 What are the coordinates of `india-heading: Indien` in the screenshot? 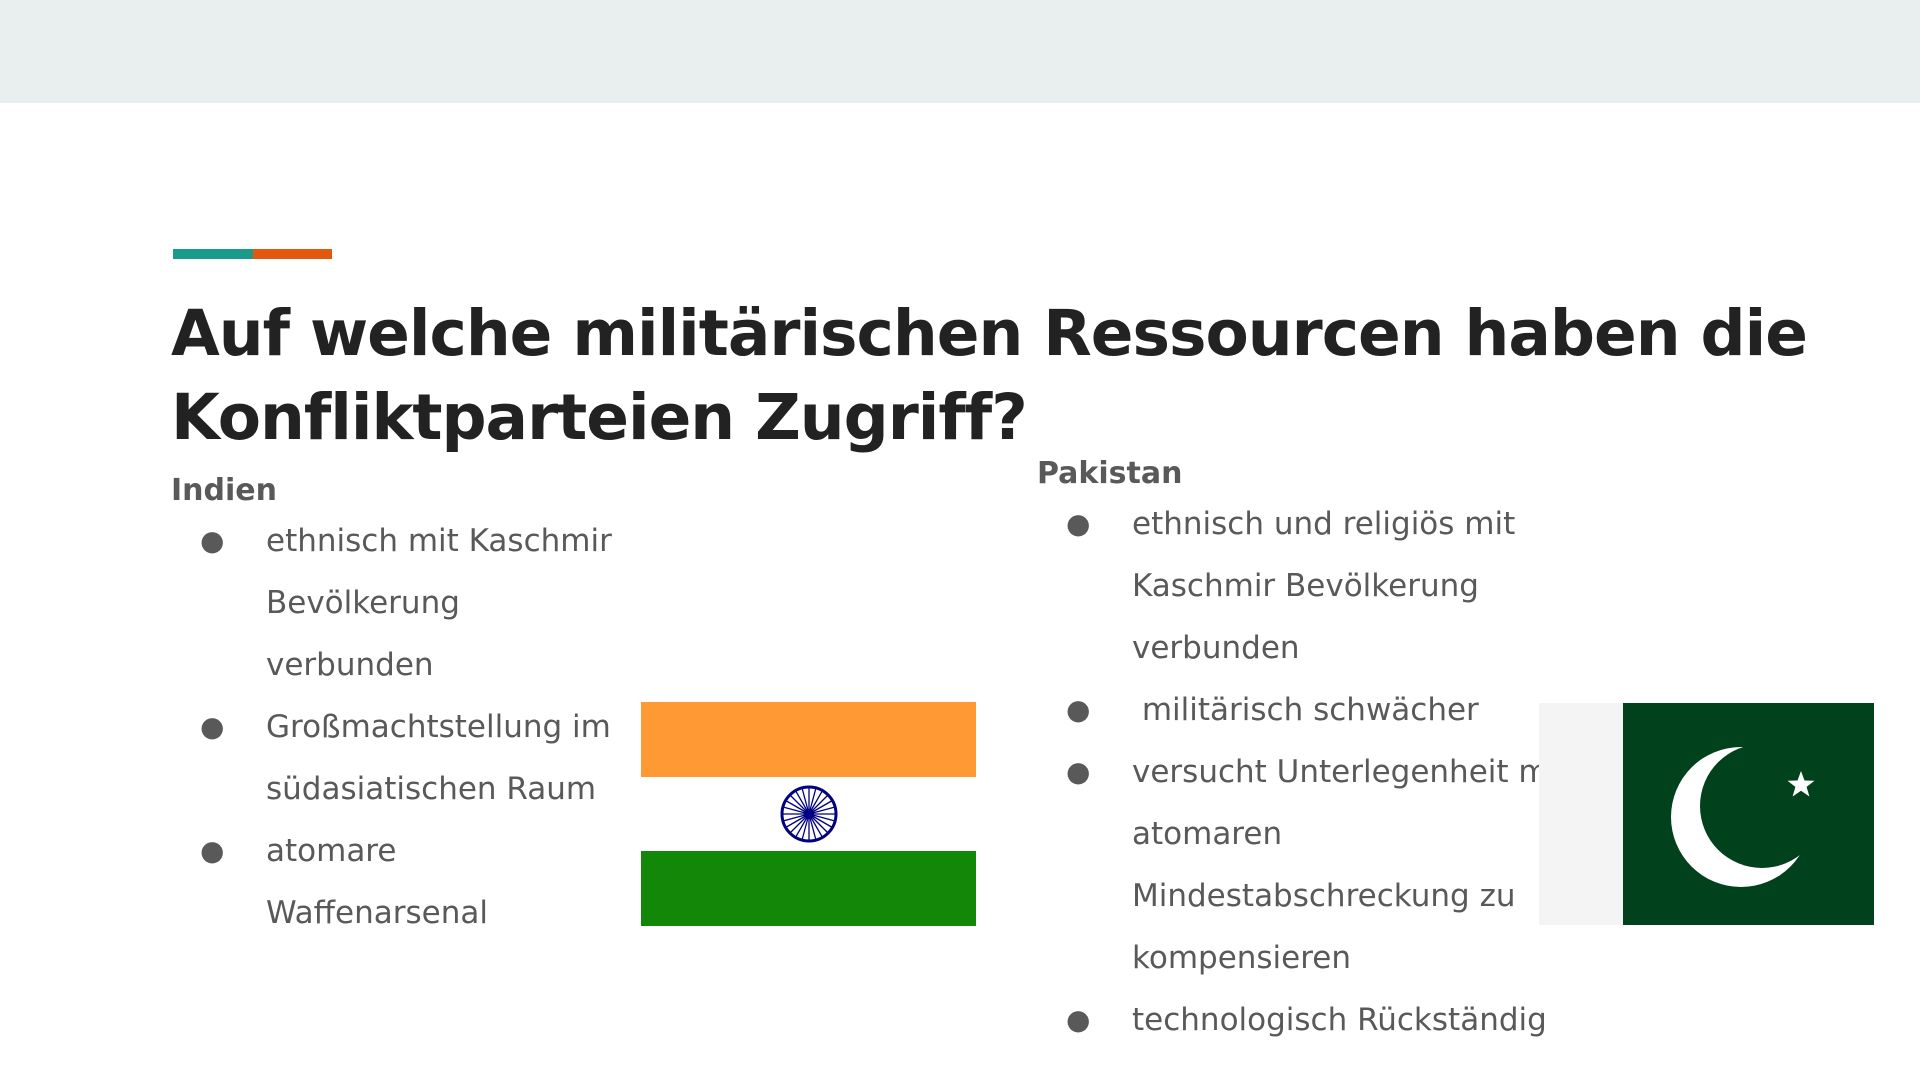 It's located at (224, 490).